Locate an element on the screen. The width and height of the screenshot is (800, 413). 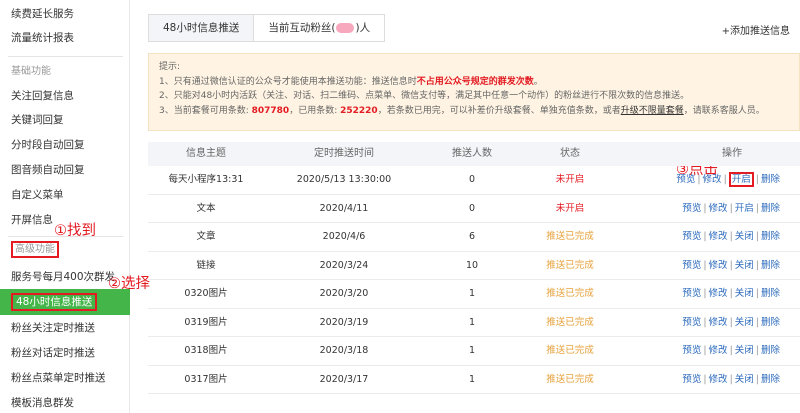
redacted-count is located at coordinates (345, 28).